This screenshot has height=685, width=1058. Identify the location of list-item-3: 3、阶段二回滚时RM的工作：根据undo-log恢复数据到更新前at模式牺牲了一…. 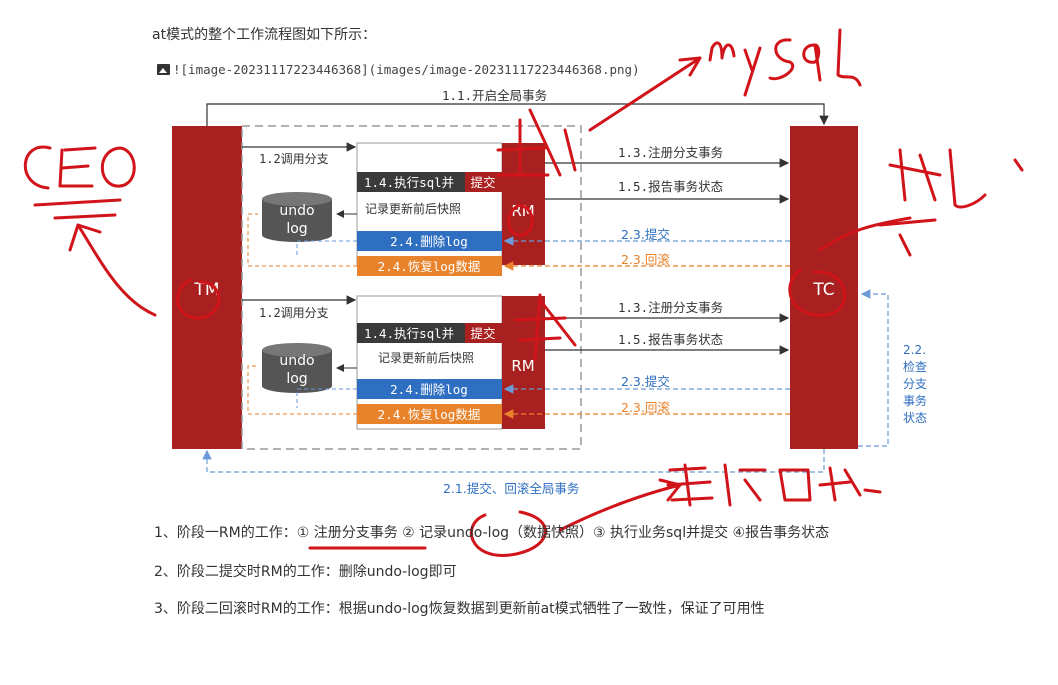
(459, 609).